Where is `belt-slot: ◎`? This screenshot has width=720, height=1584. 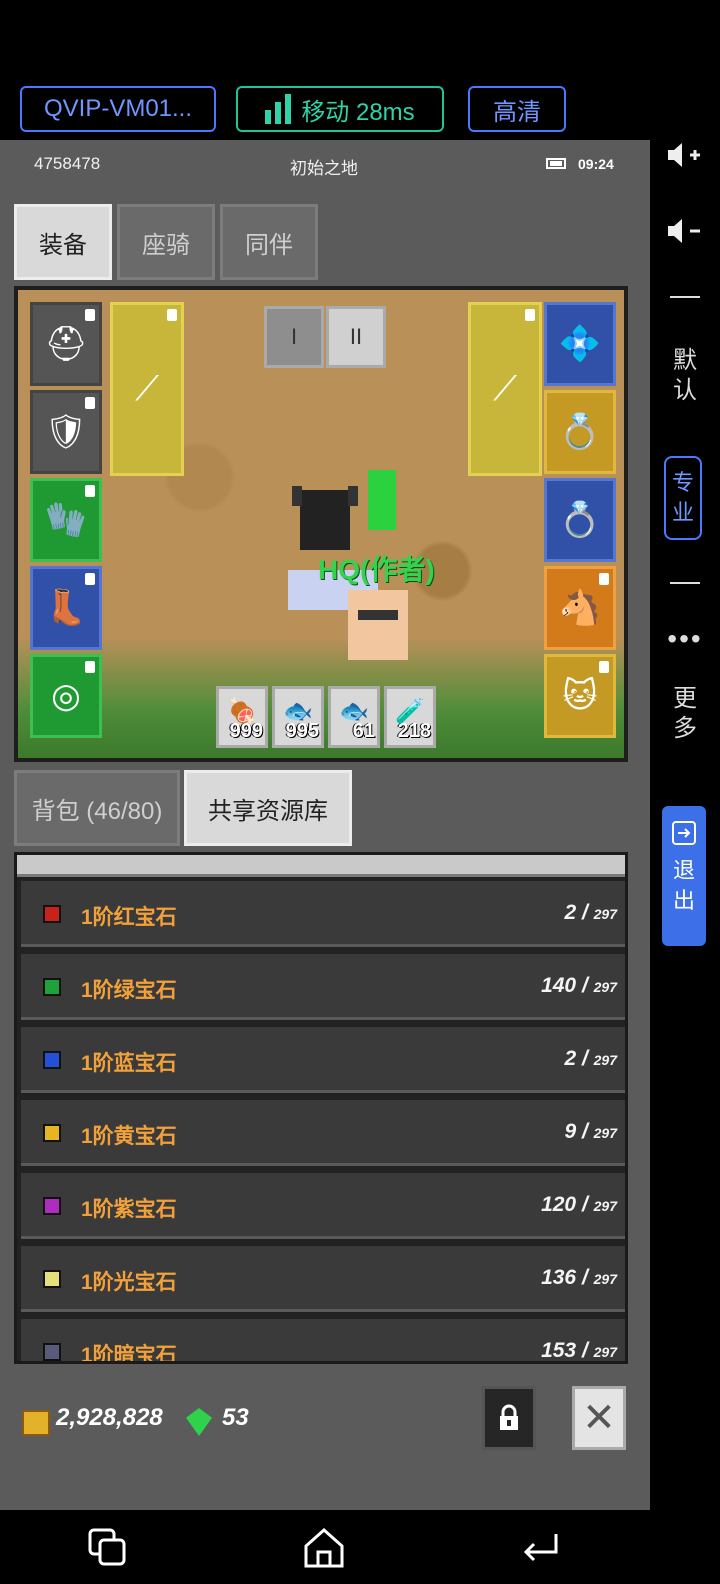
belt-slot: ◎ is located at coordinates (66, 696).